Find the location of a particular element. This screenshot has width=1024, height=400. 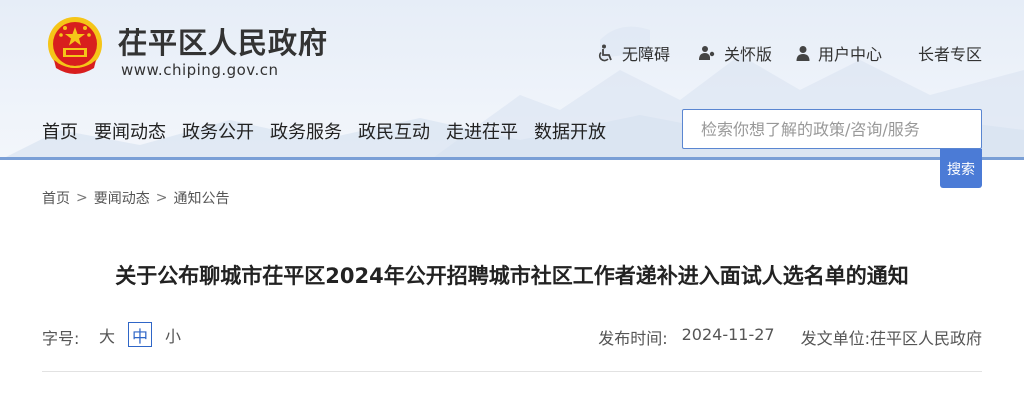

search-button: 搜索 is located at coordinates (961, 168).